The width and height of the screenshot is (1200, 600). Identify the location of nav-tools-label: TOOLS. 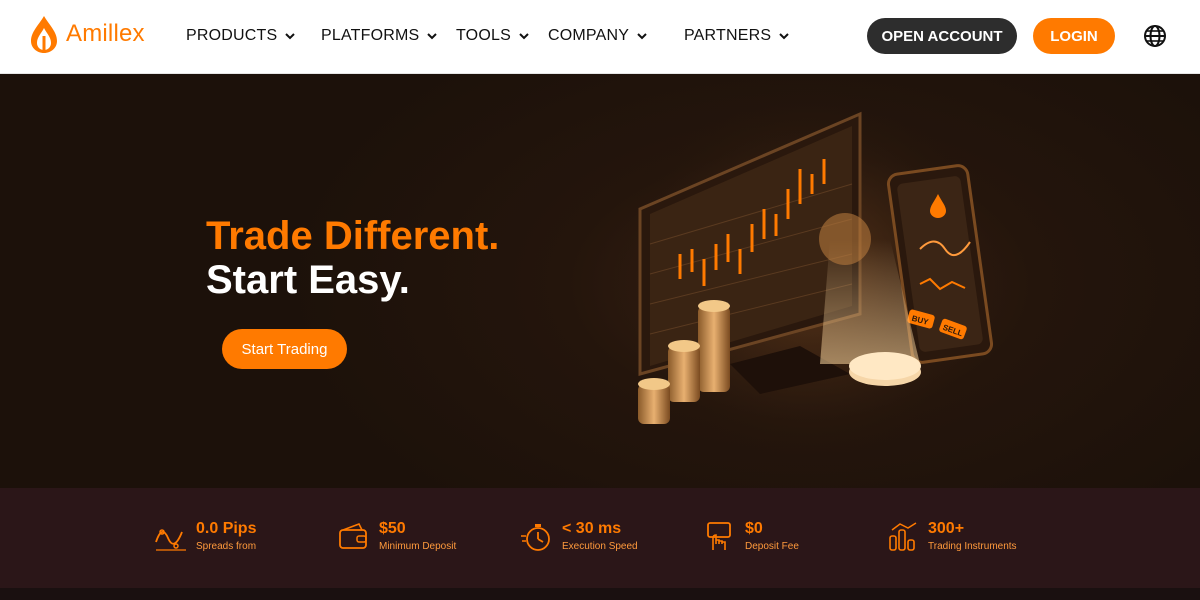
(483, 35).